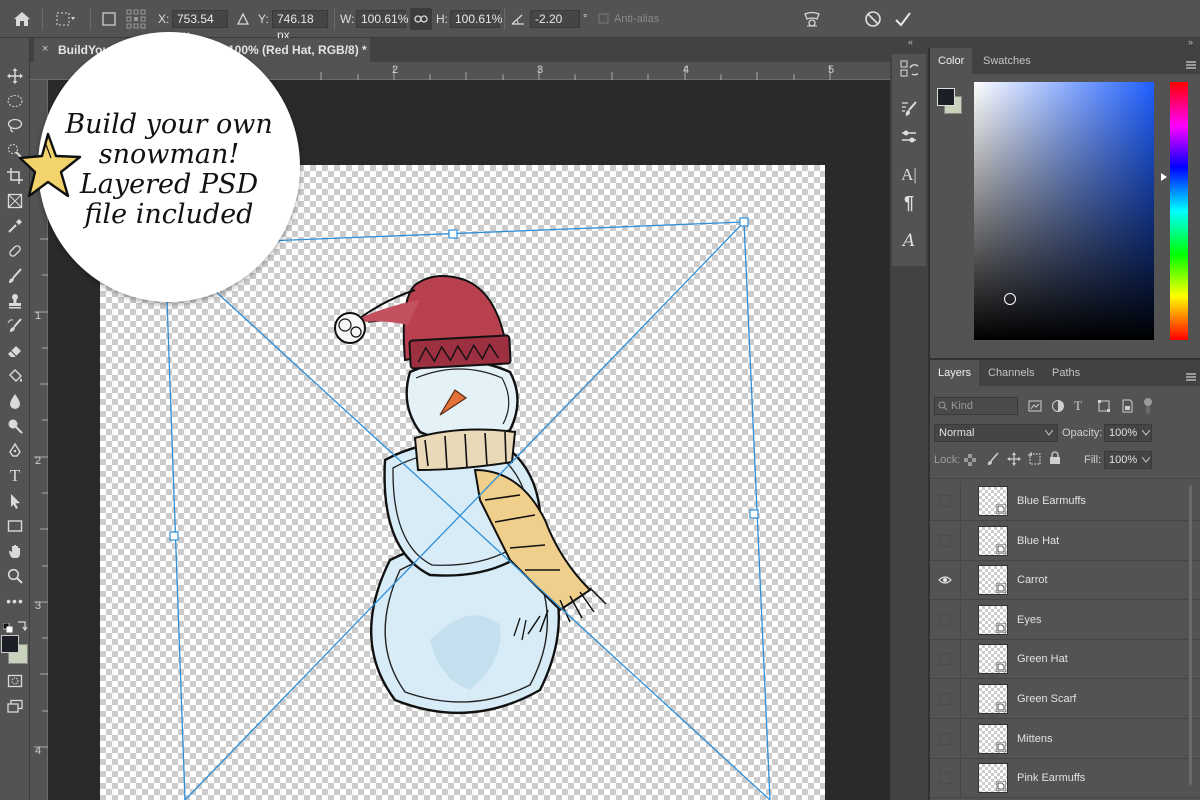 The image size is (1200, 800). Describe the element at coordinates (903, 19) in the screenshot. I see `commit-transform-icon` at that location.